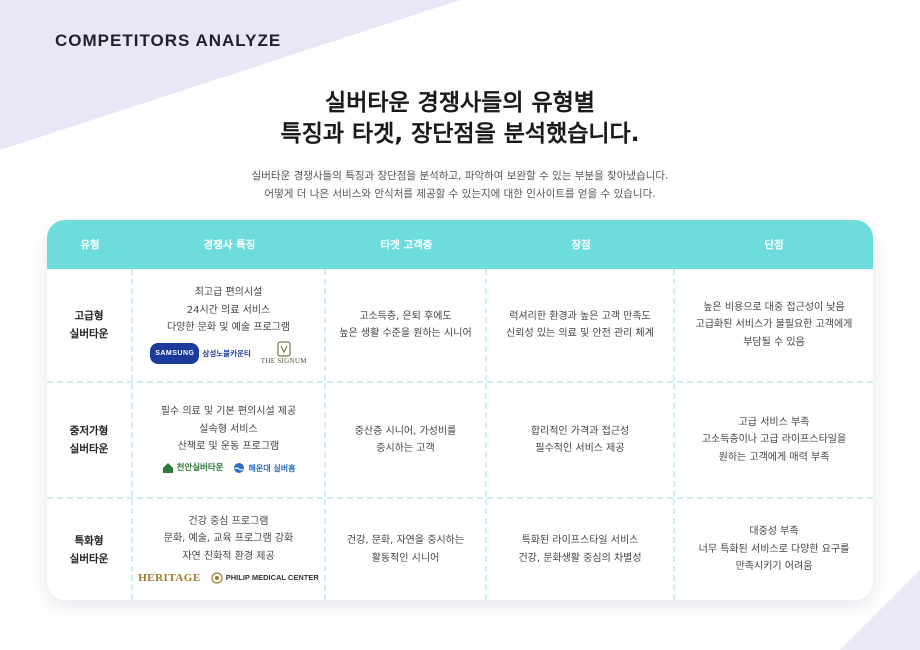  I want to click on feature-item: 자연 친화적 환경 제공, so click(228, 556).